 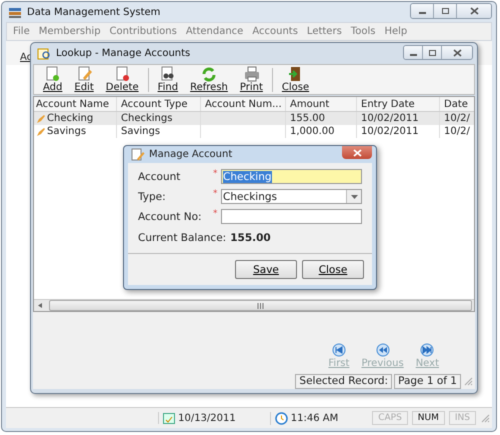 I want to click on key-indicator: INS, so click(x=462, y=418).